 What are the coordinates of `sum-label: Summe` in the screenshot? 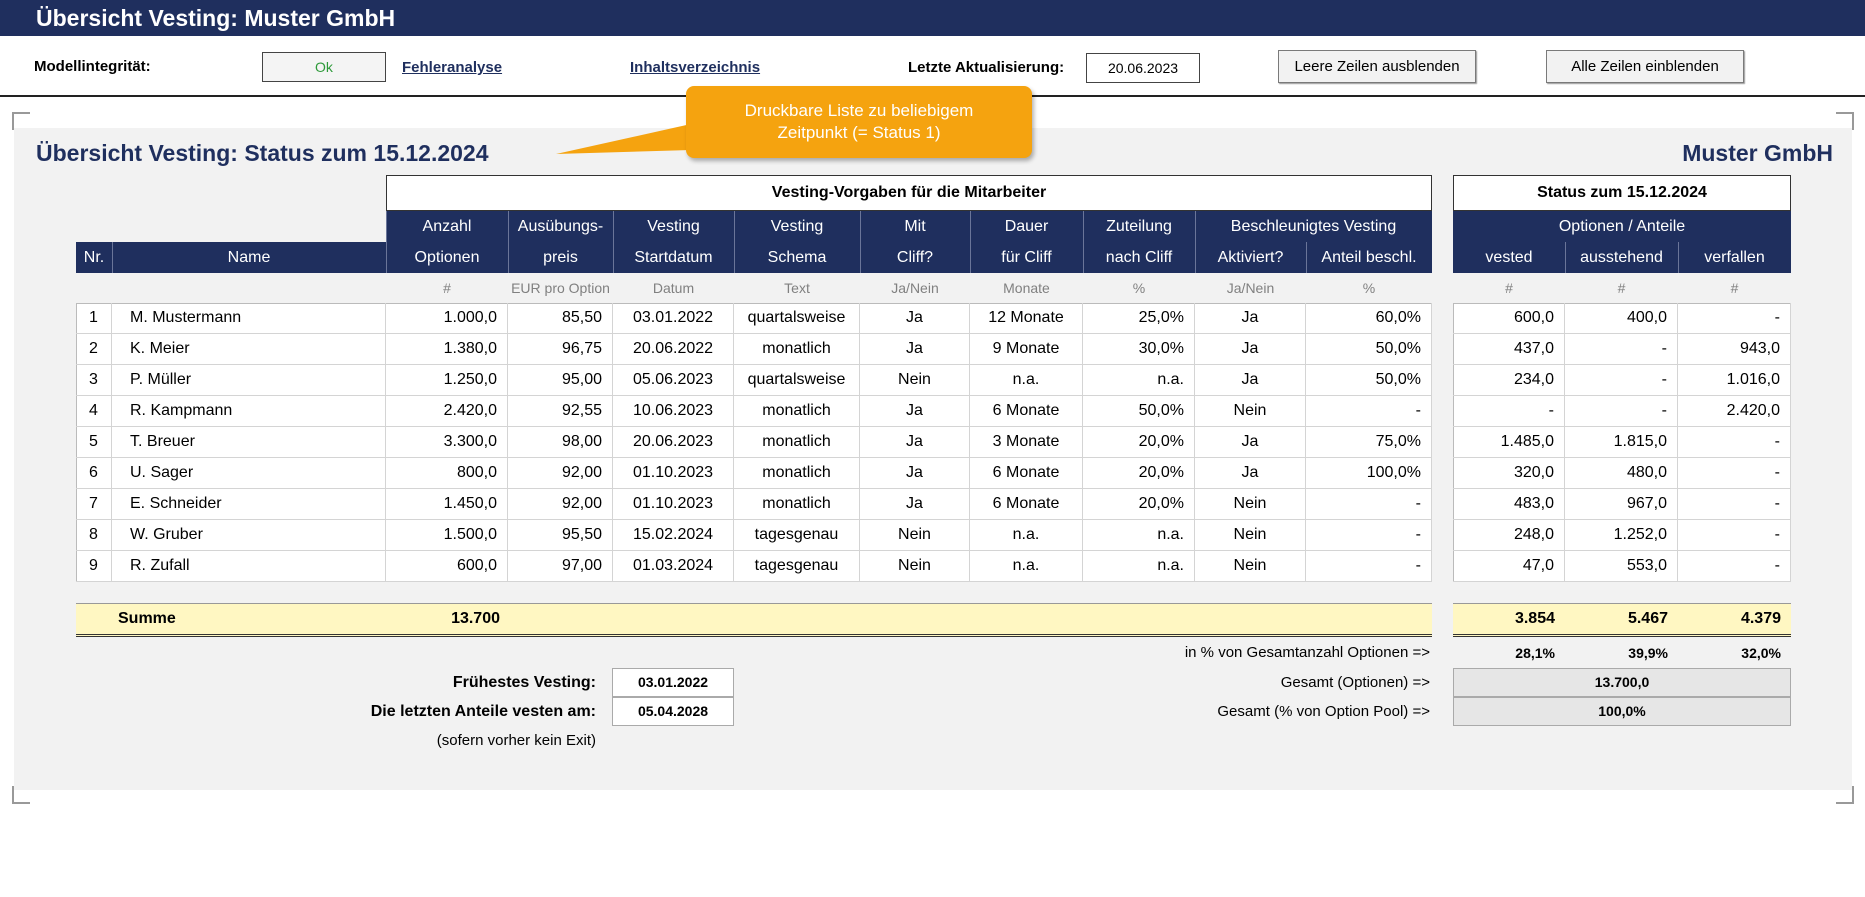 It's located at (147, 618).